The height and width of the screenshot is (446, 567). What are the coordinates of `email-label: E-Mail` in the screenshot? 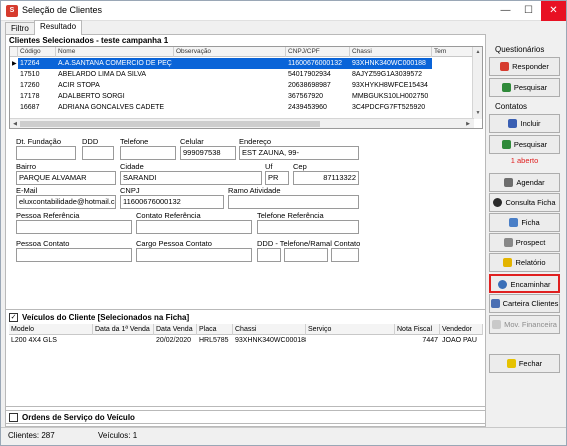 It's located at (27, 190).